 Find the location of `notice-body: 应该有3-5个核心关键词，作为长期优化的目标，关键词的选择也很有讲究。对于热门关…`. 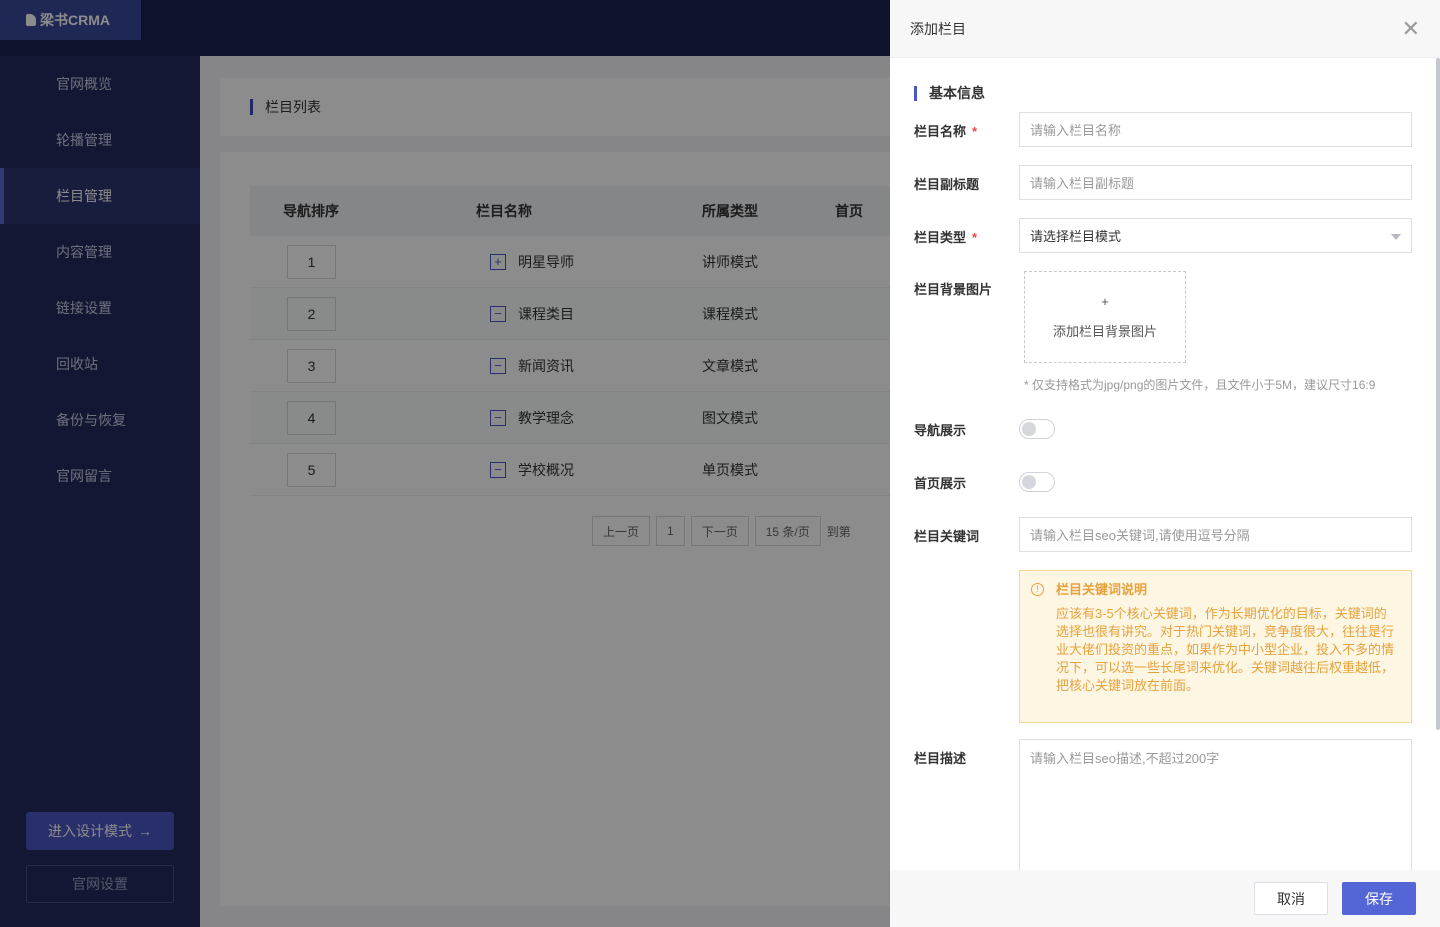

notice-body: 应该有3-5个核心关键词，作为长期优化的目标，关键词的选择也很有讲究。对于热门关… is located at coordinates (1225, 649).